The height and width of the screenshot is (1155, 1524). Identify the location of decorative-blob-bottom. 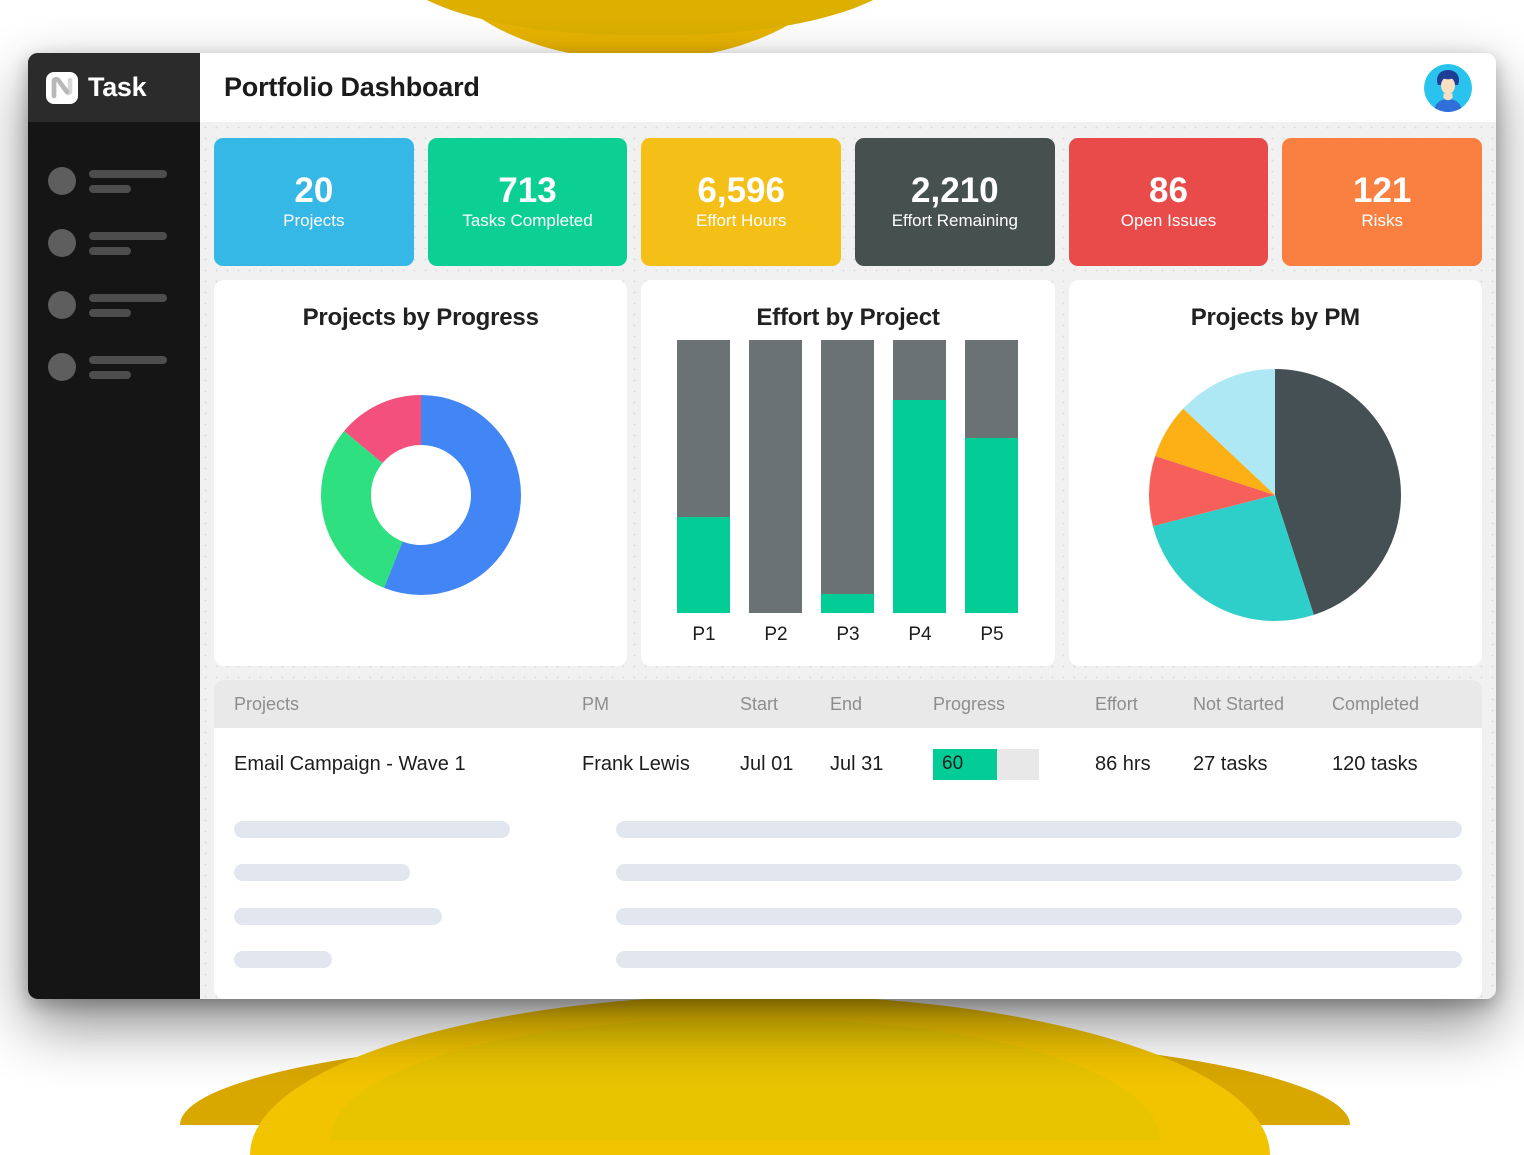
(760, 1075).